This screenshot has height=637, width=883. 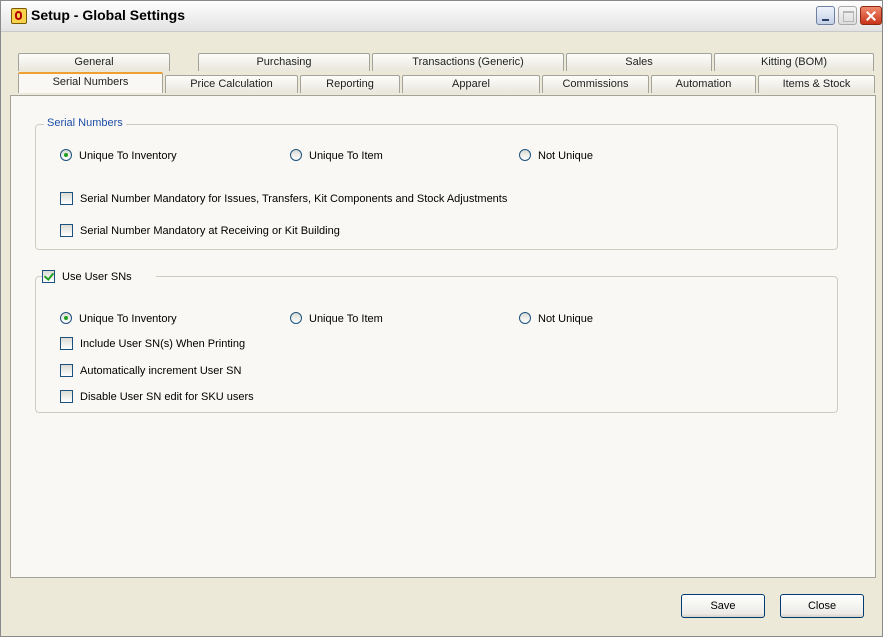 What do you see at coordinates (48, 276) in the screenshot?
I see `checkbox-checked-icon` at bounding box center [48, 276].